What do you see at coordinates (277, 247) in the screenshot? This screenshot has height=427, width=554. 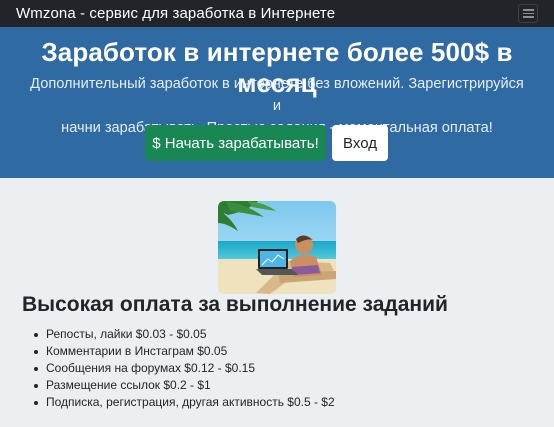 I see `beach-laptop-image` at bounding box center [277, 247].